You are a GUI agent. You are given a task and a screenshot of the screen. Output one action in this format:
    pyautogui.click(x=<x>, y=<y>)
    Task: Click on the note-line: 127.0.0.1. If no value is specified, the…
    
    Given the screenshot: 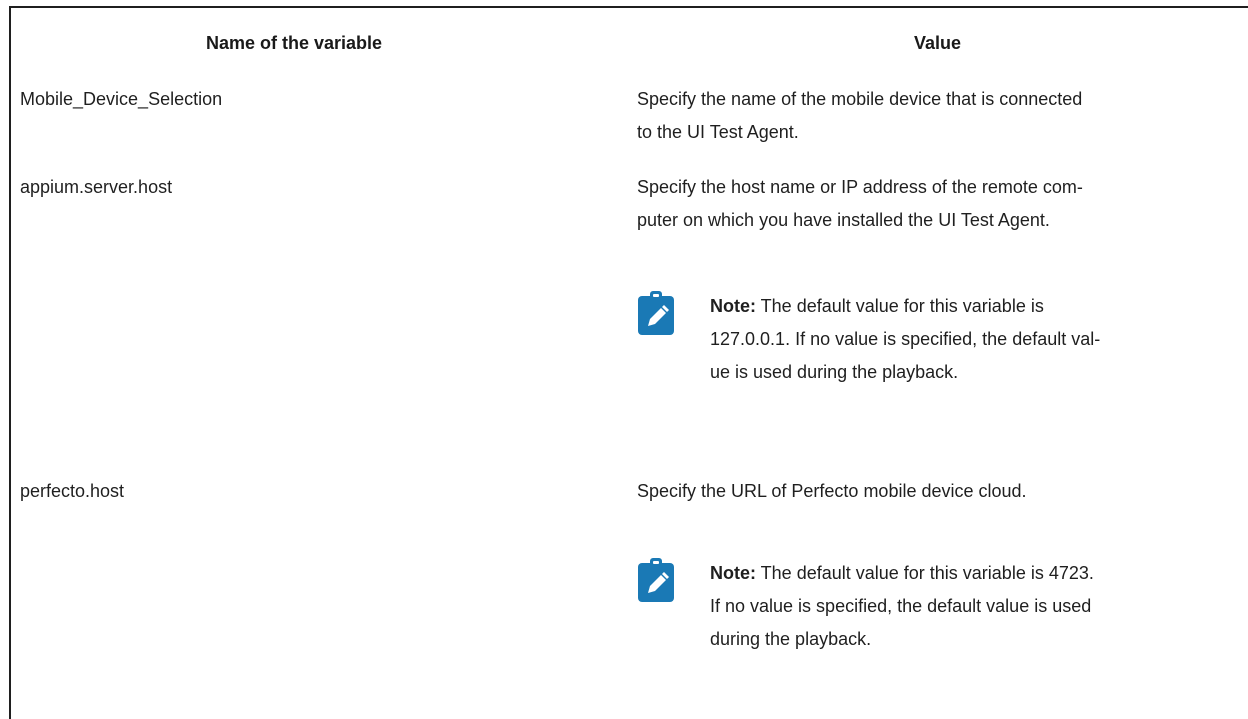 What is the action you would take?
    pyautogui.click(x=905, y=339)
    